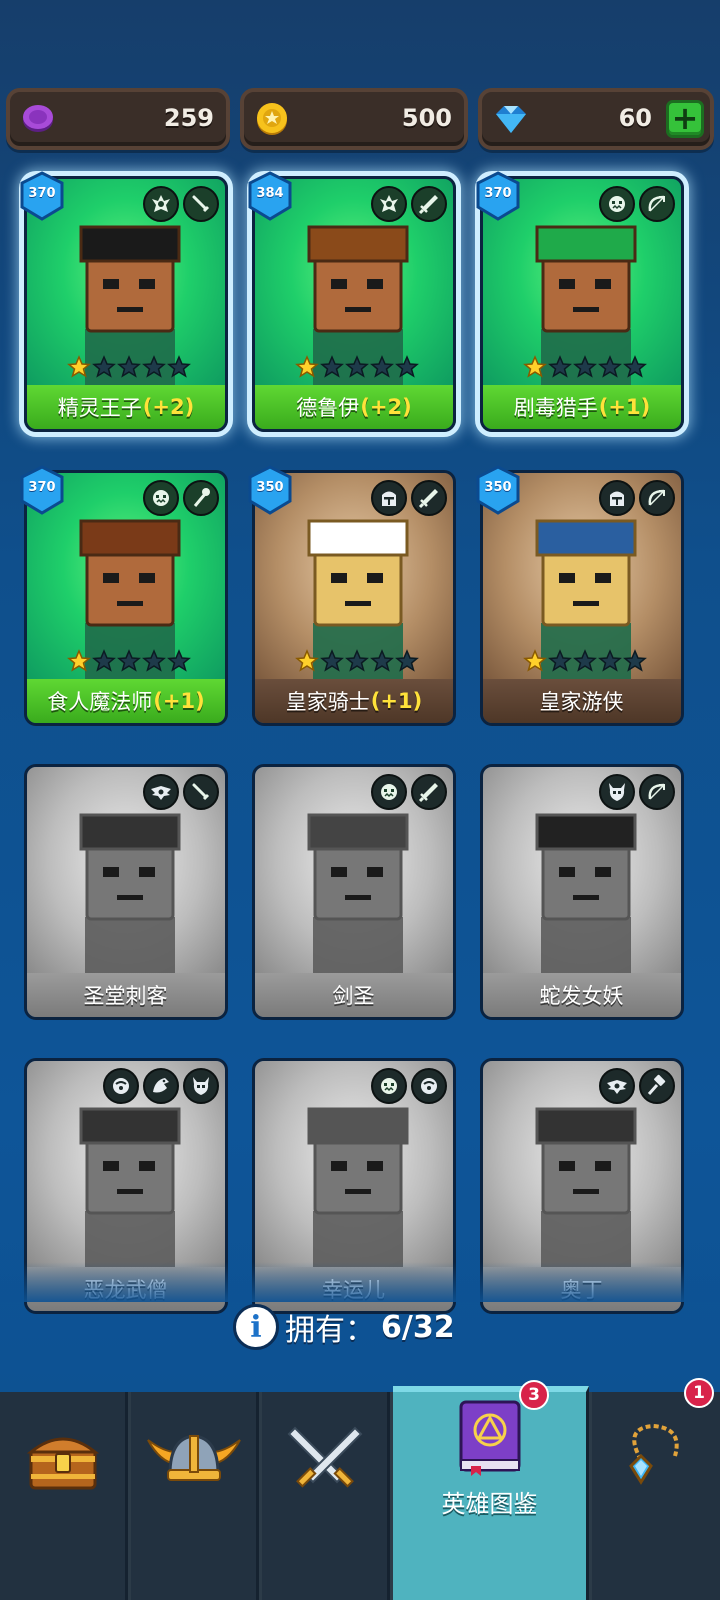  I want to click on hero-card-royal-ranger: 350 皇家游侠, so click(580, 595).